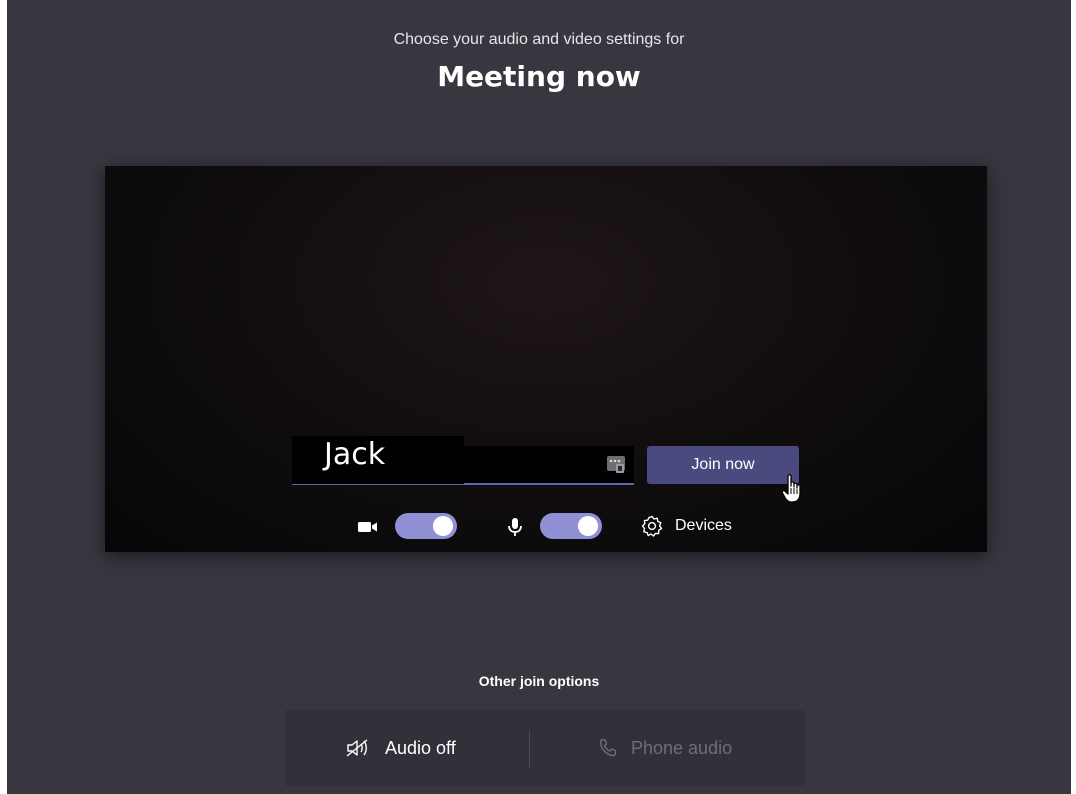  What do you see at coordinates (443, 526) in the screenshot?
I see `camera-toggle-knob` at bounding box center [443, 526].